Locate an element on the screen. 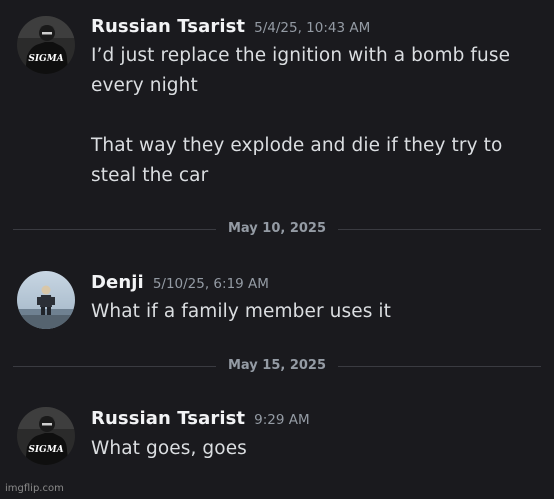 Image resolution: width=554 pixels, height=499 pixels. message-content: What goes, goes is located at coordinates (316, 449).